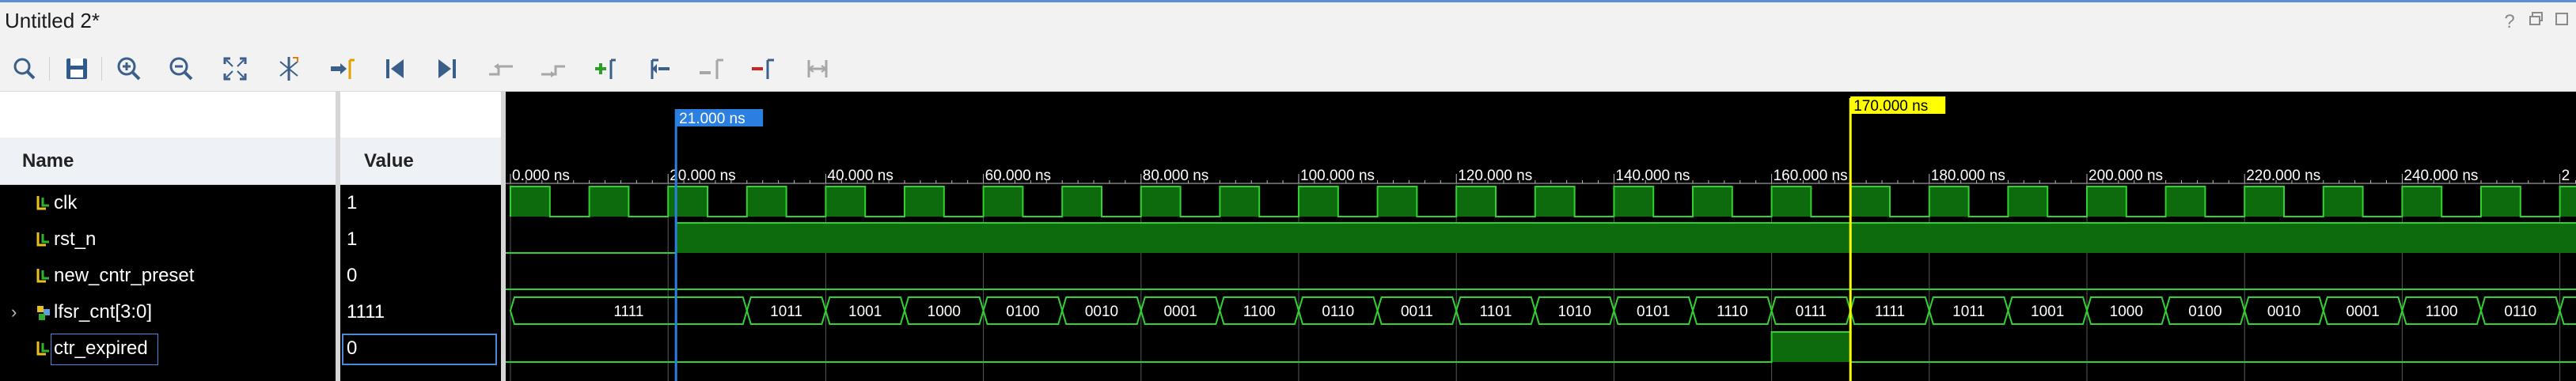  I want to click on expand-chevron-icon: ›, so click(14, 312).